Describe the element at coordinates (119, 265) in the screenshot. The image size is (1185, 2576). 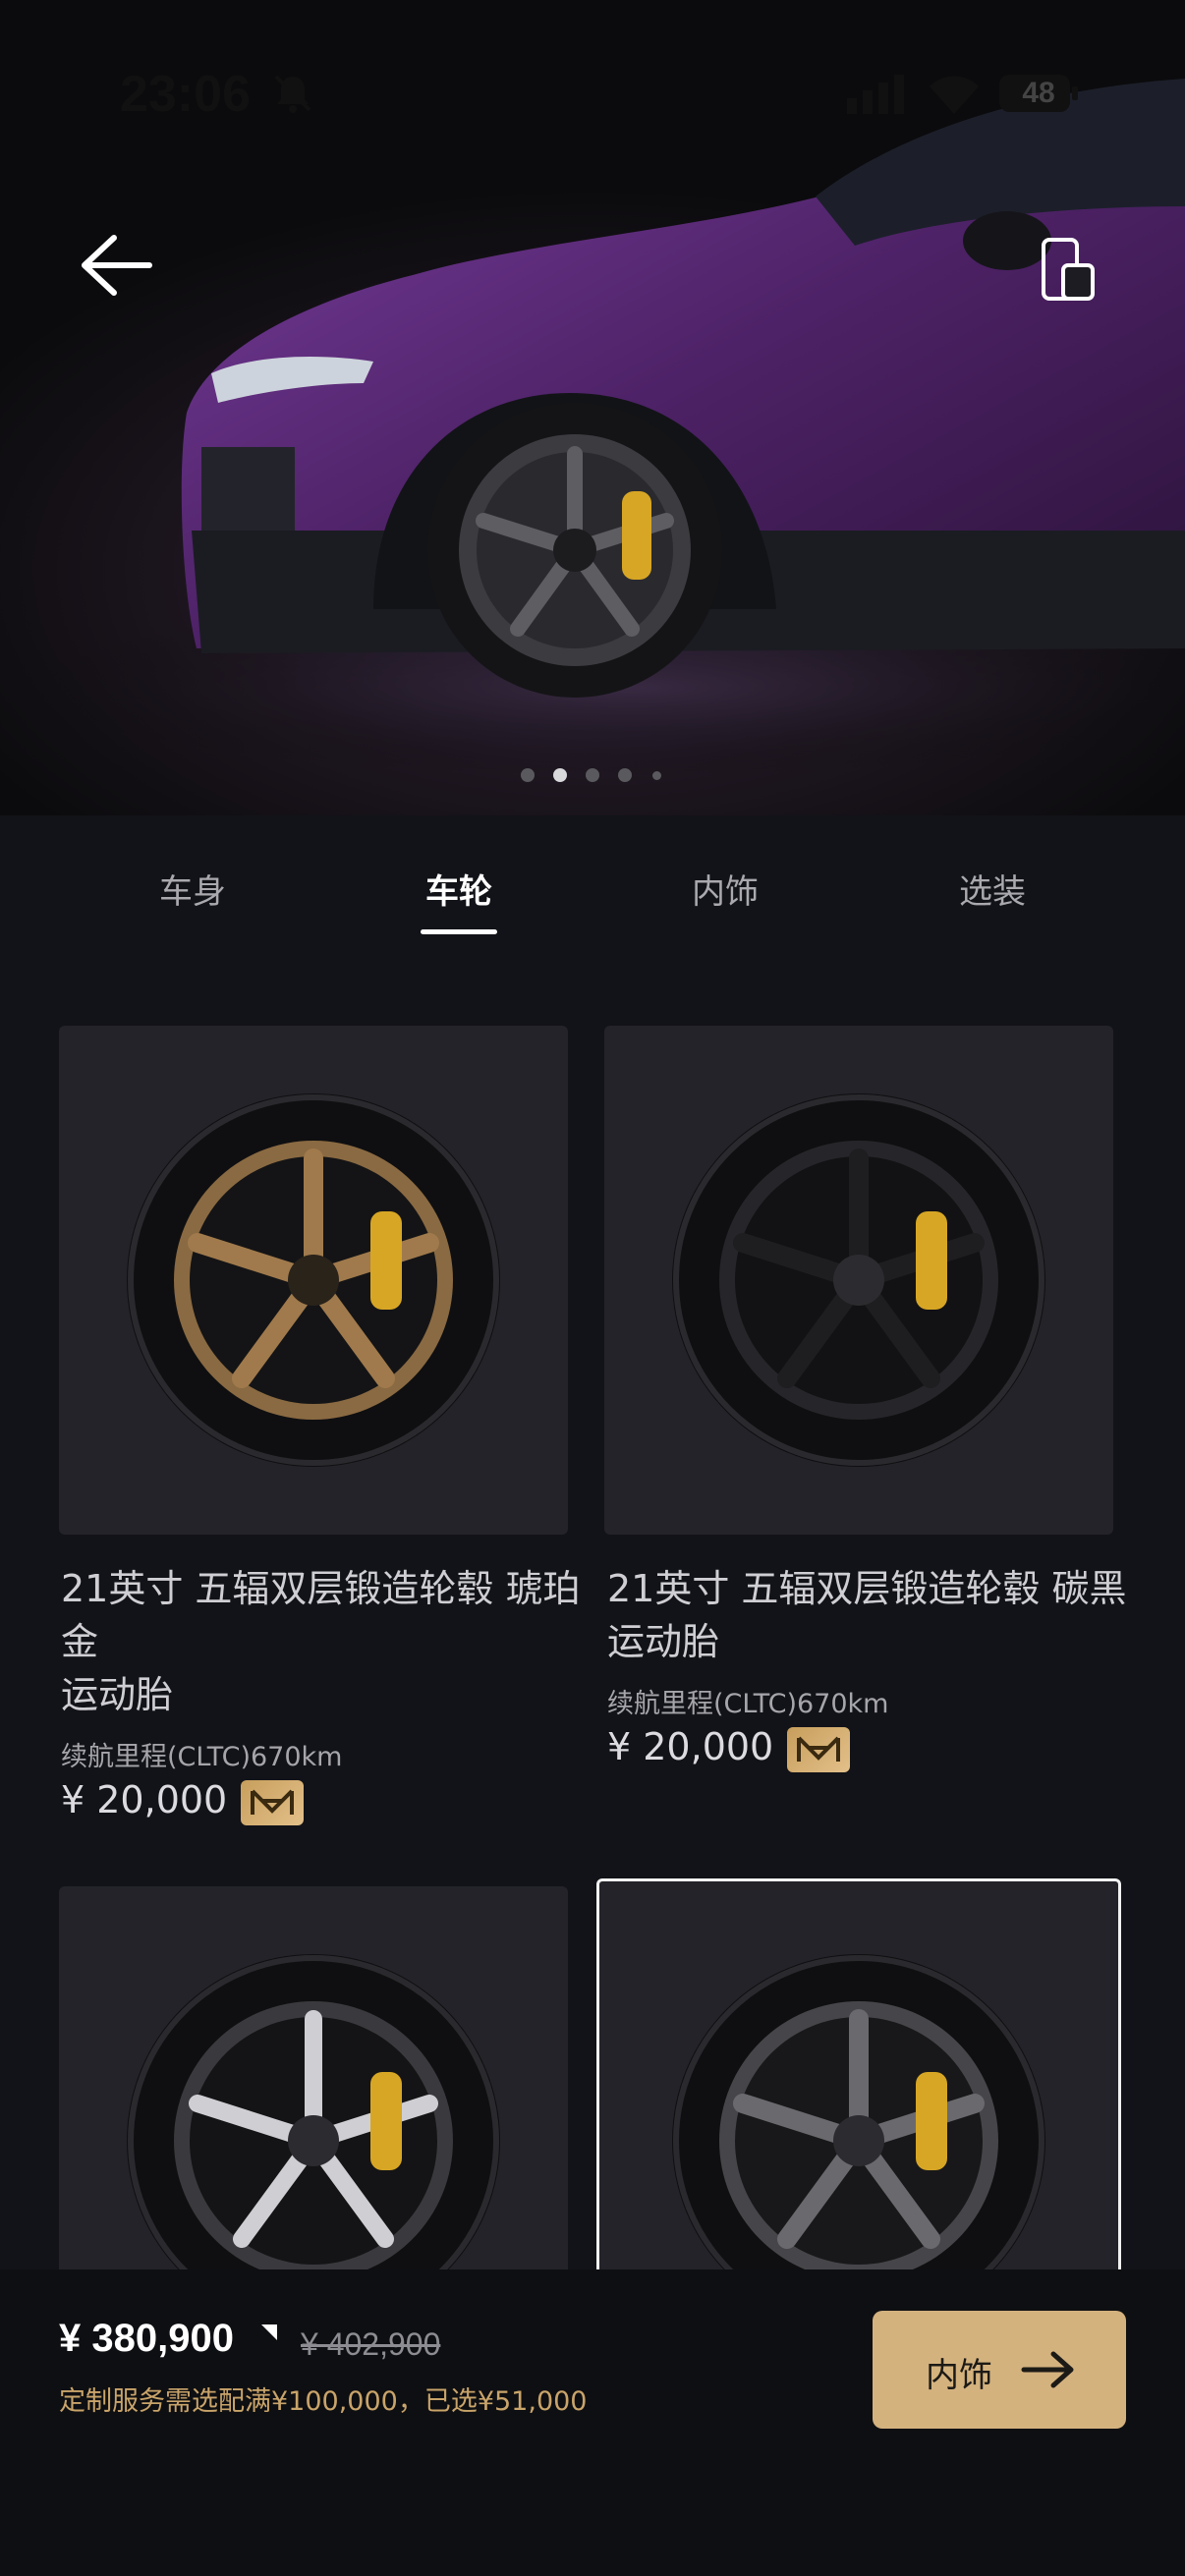
I see `back-arrow-icon` at that location.